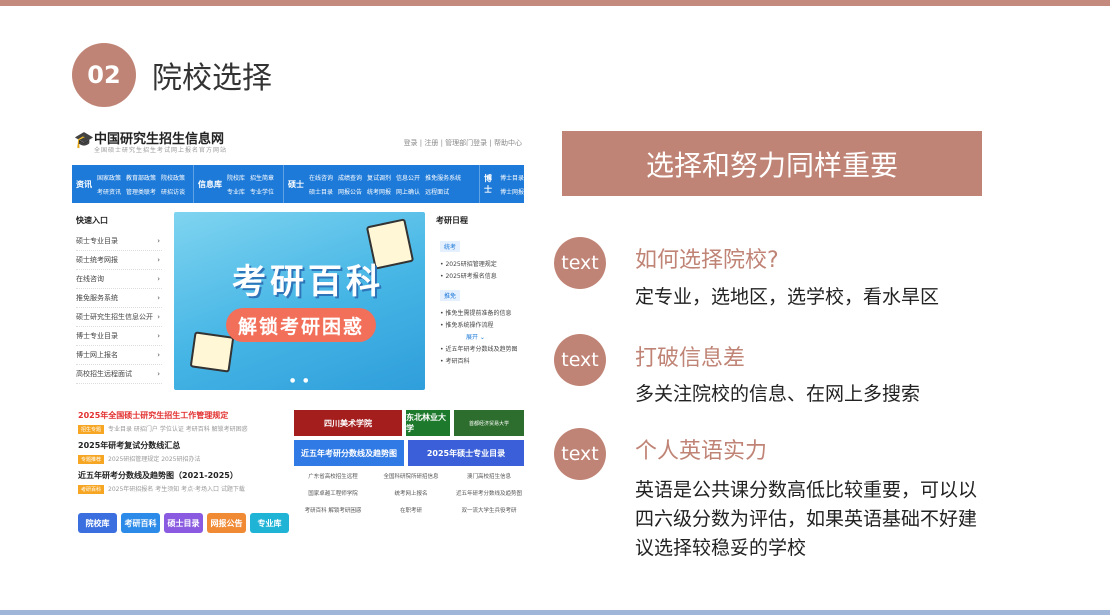 The width and height of the screenshot is (1110, 615). I want to click on ad-northeast-forestry: 东北林业大学, so click(428, 423).